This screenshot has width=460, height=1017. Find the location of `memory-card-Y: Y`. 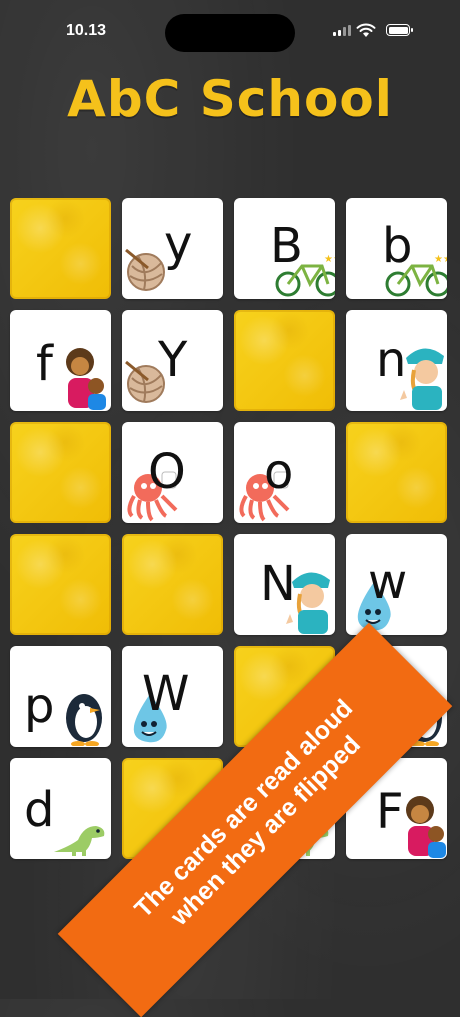

memory-card-Y: Y is located at coordinates (172, 360).